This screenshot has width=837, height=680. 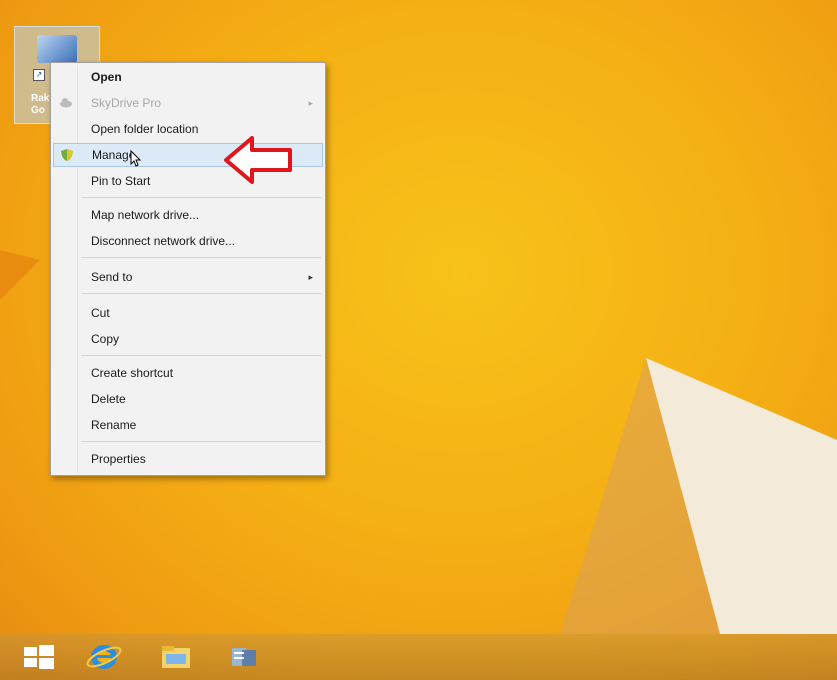 I want to click on menu-item-label: Rename, so click(x=114, y=425).